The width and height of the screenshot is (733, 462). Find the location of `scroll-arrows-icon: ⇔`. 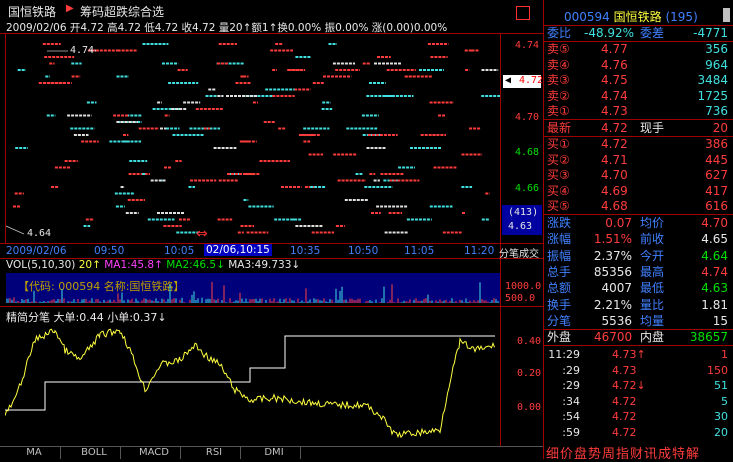

scroll-arrows-icon: ⇔ is located at coordinates (202, 234).